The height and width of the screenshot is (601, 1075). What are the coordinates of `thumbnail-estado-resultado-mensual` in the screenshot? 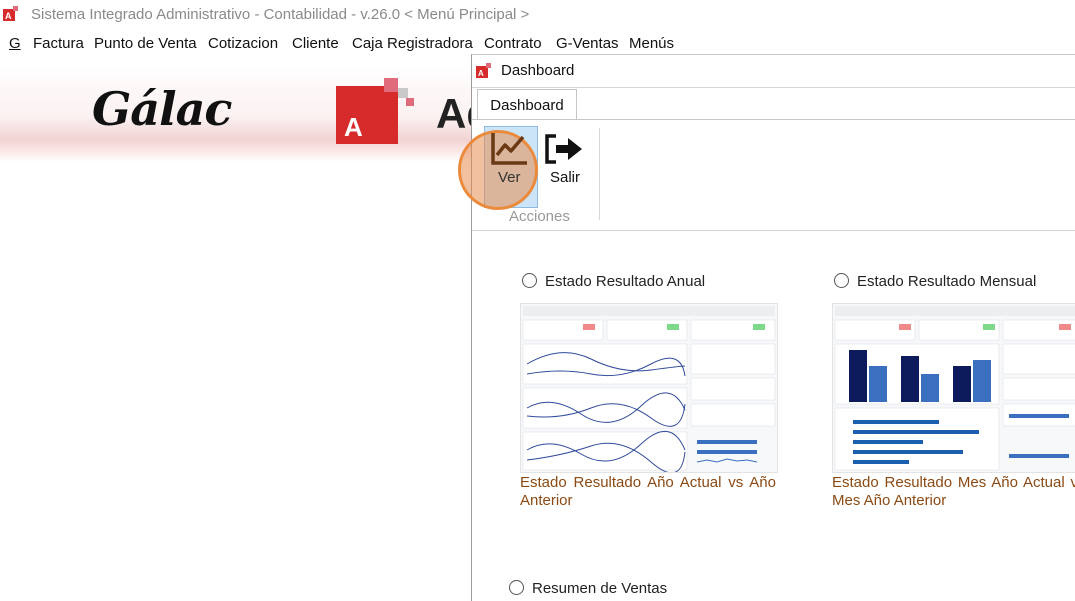 It's located at (953, 388).